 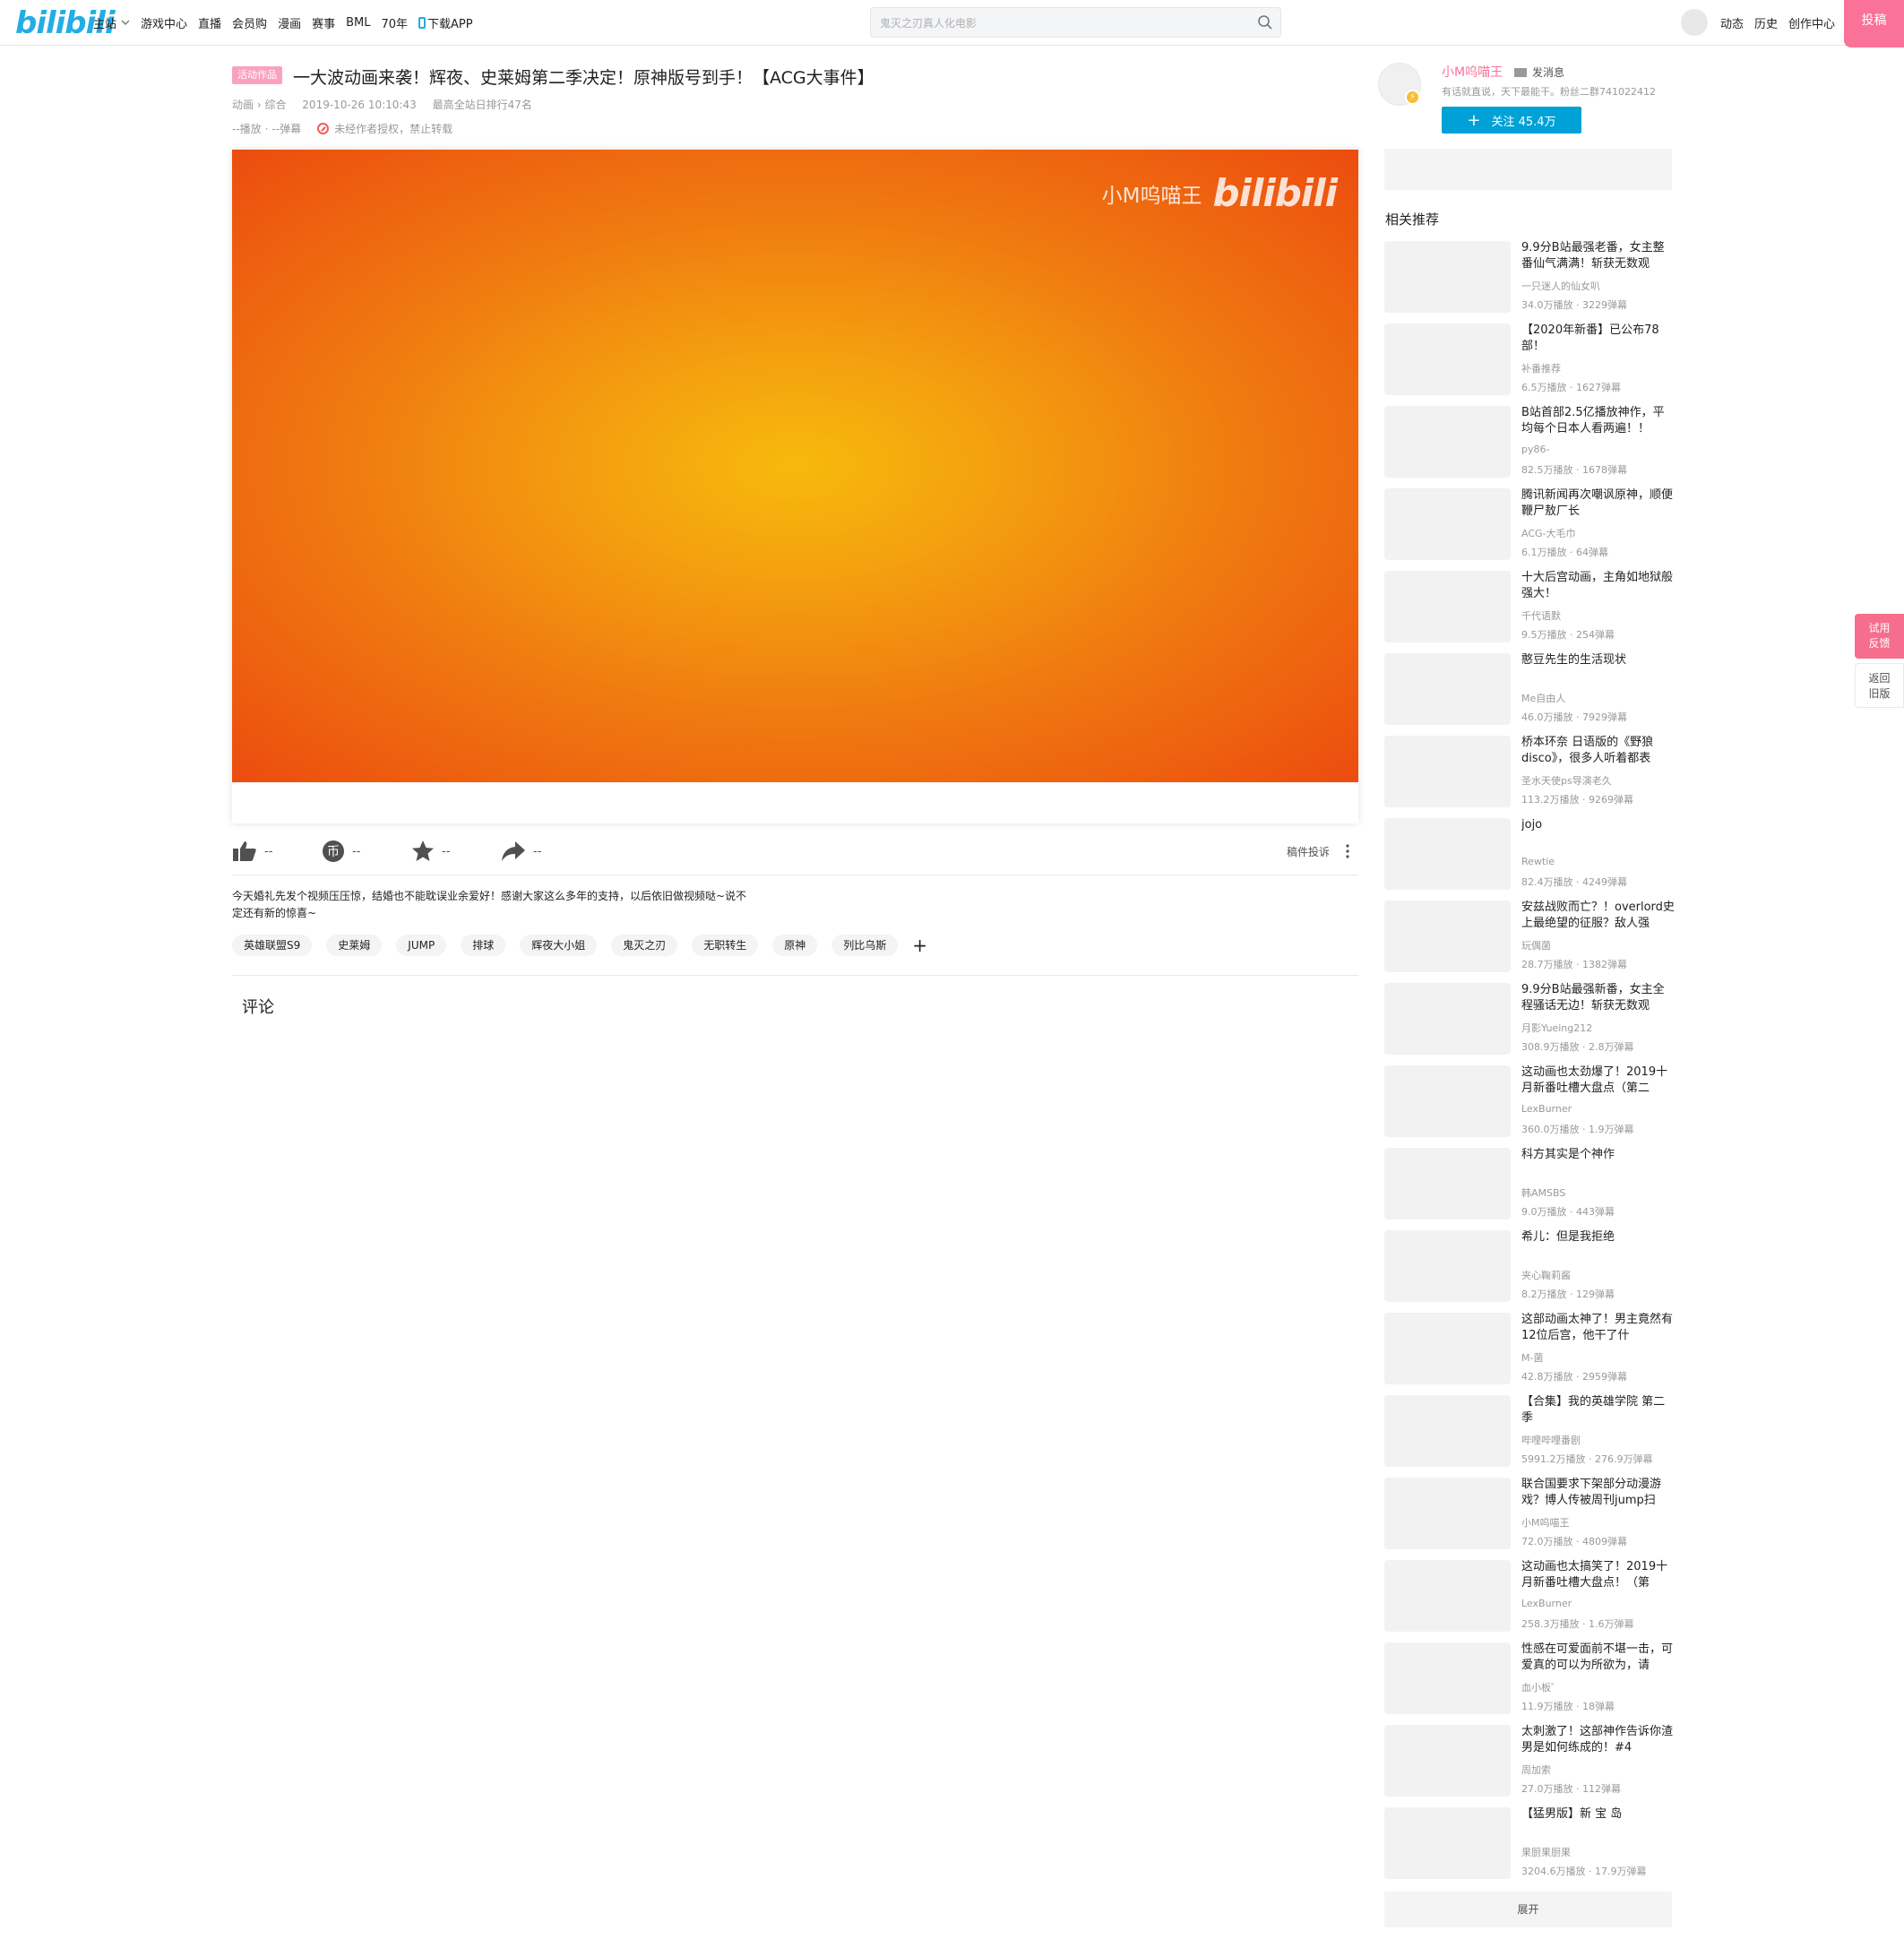 I want to click on tag-item: 列比乌斯, so click(x=865, y=946).